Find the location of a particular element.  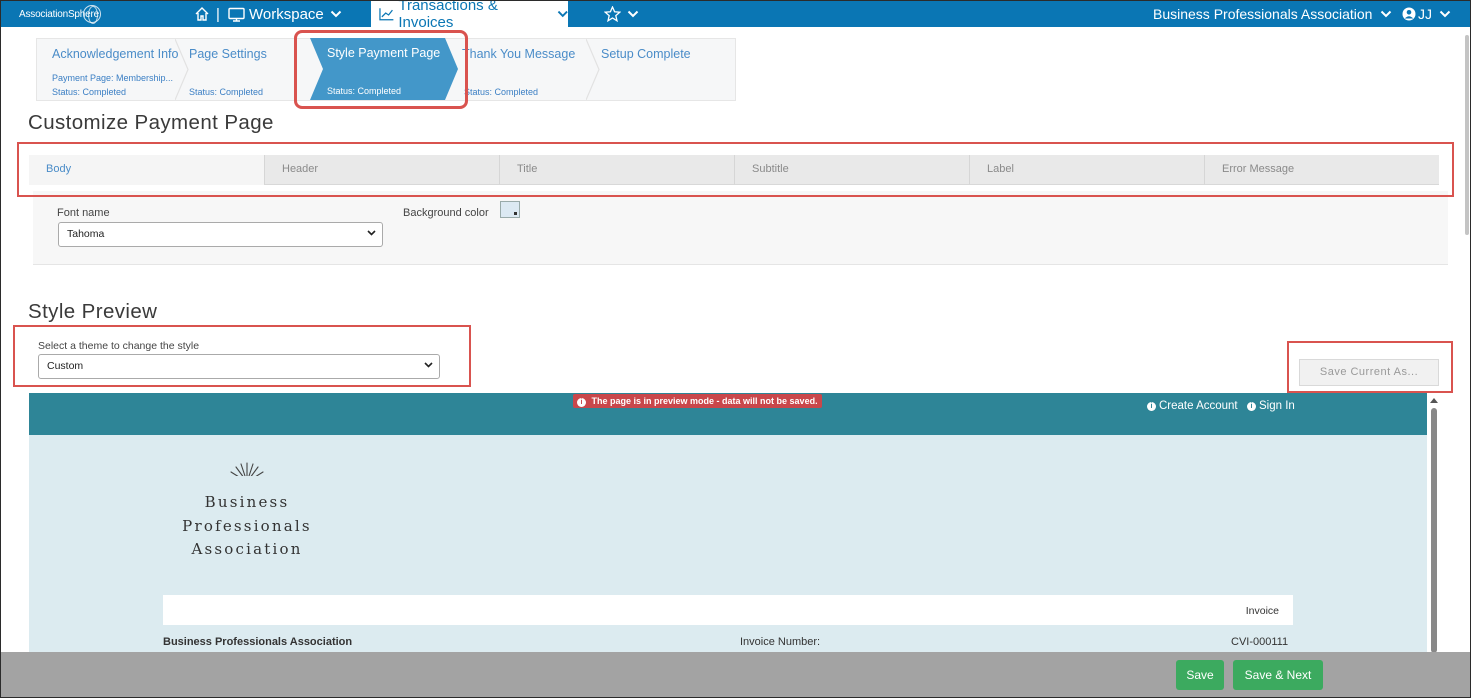

invoice-number-value: CVI-000111 is located at coordinates (1260, 642).